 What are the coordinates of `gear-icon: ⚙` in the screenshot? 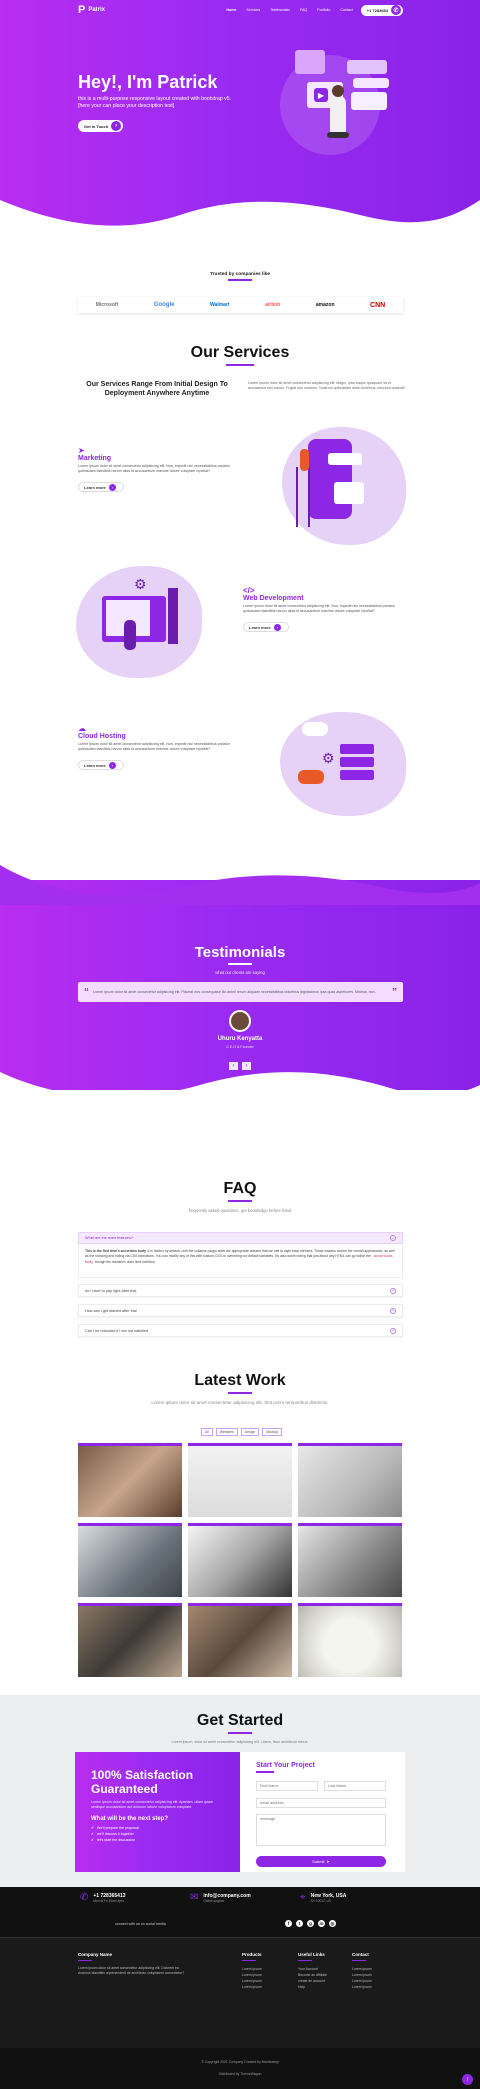 It's located at (328, 758).